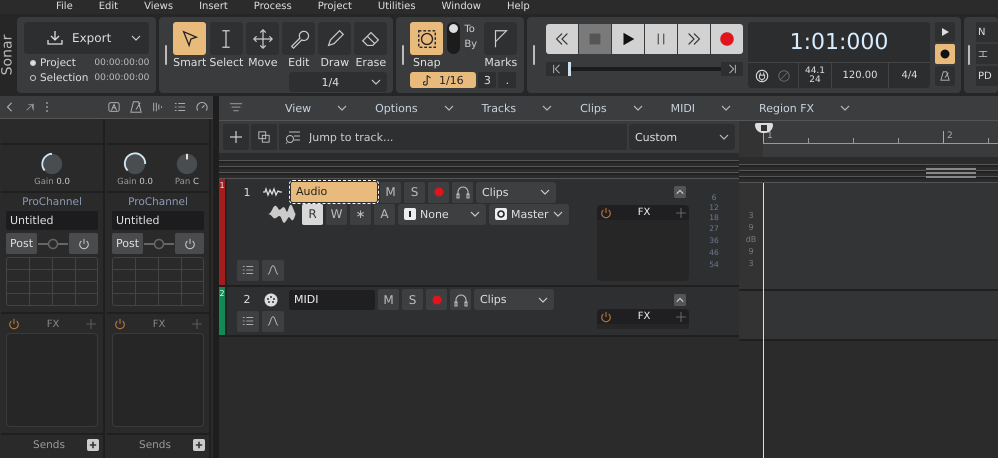 This screenshot has width=998, height=458. What do you see at coordinates (487, 80) in the screenshot?
I see `snap-count: 3` at bounding box center [487, 80].